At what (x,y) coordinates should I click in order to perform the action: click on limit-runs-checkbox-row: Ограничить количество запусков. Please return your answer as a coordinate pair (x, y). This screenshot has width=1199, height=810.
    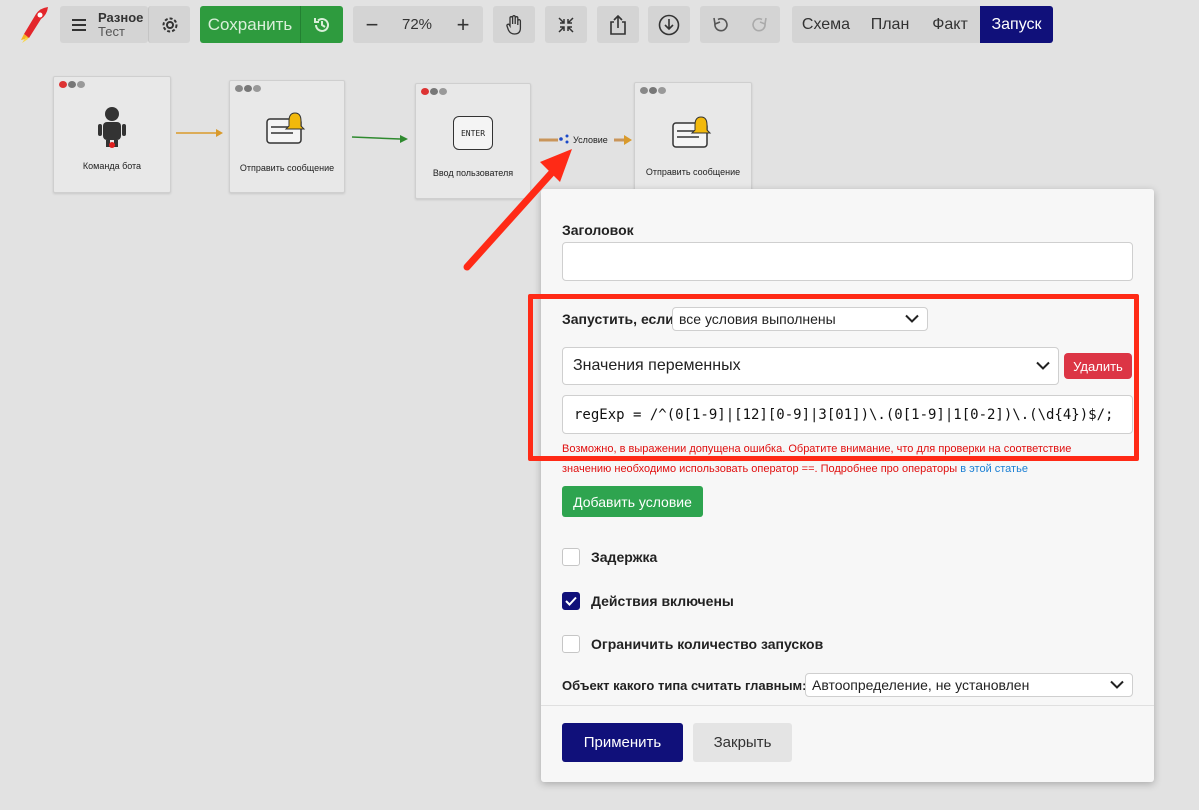
    Looking at the image, I should click on (692, 644).